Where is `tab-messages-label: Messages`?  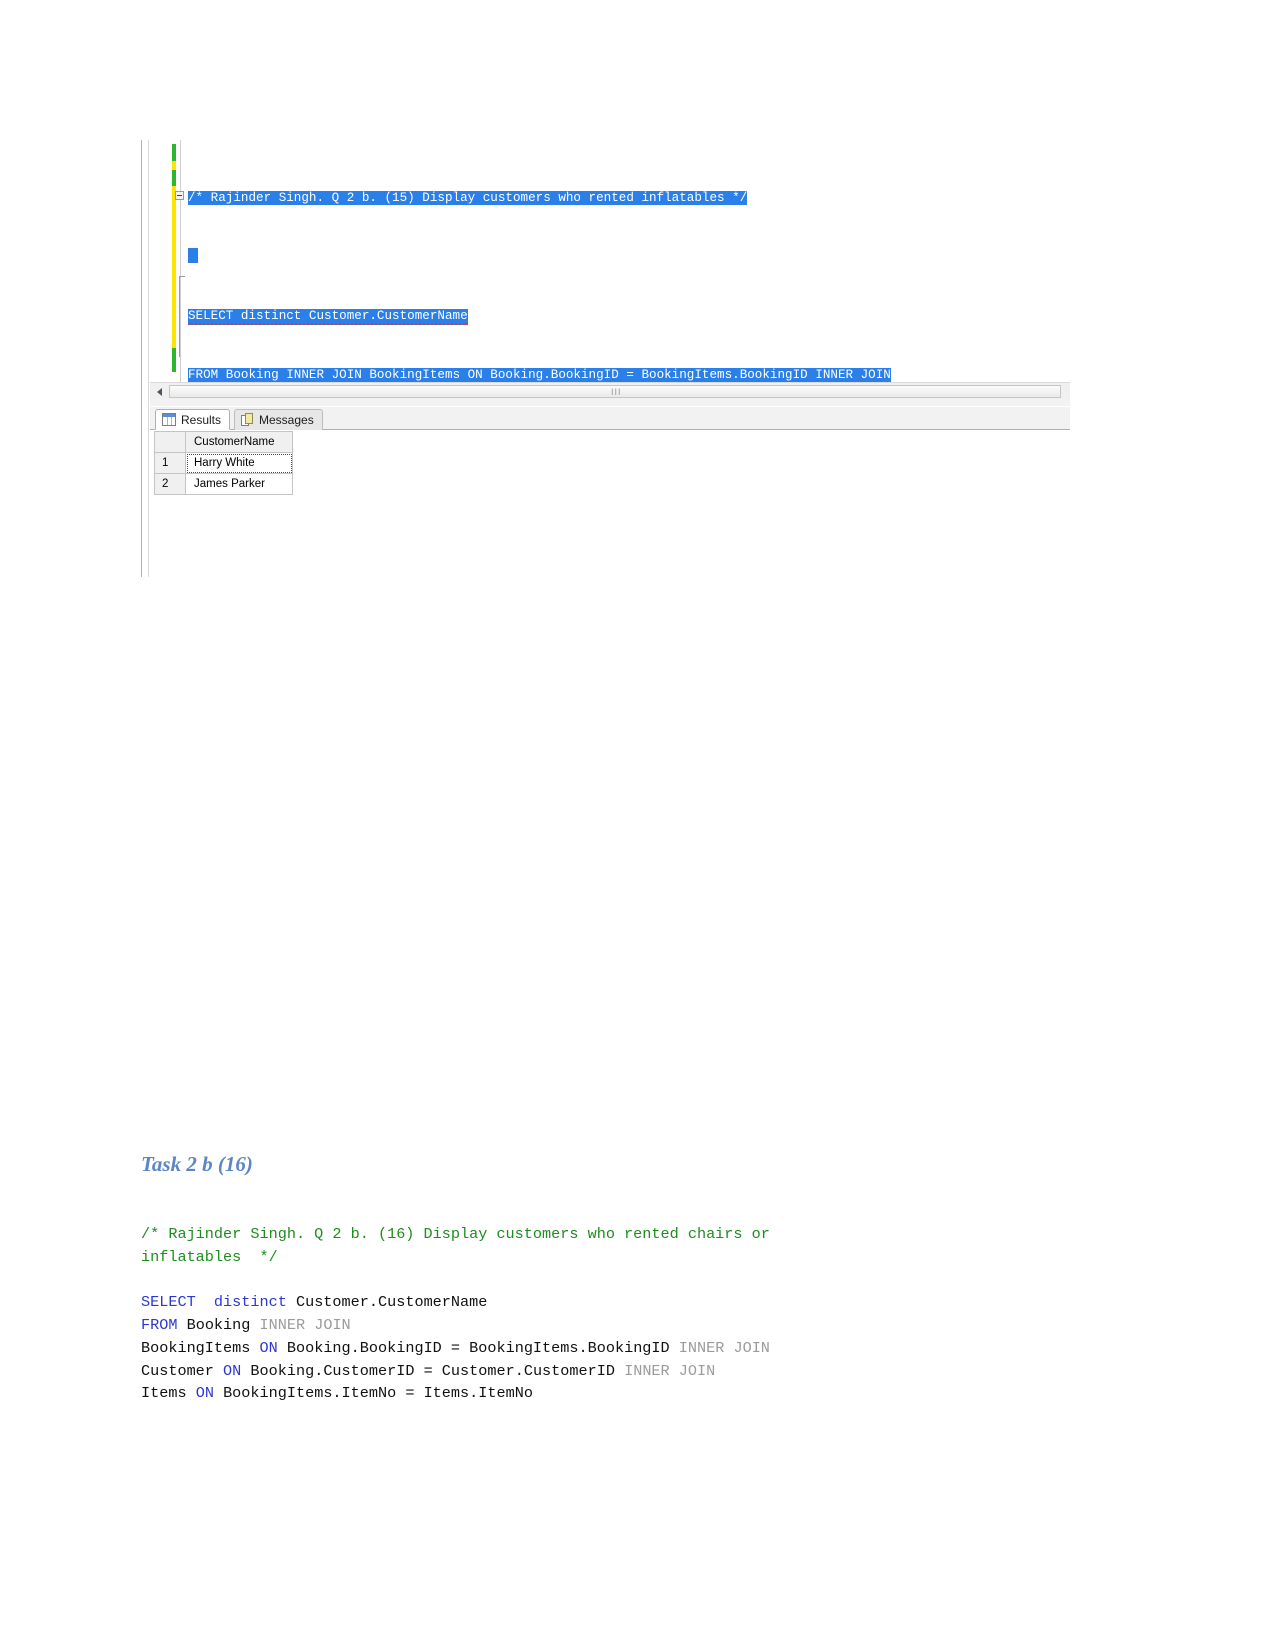
tab-messages-label: Messages is located at coordinates (286, 420).